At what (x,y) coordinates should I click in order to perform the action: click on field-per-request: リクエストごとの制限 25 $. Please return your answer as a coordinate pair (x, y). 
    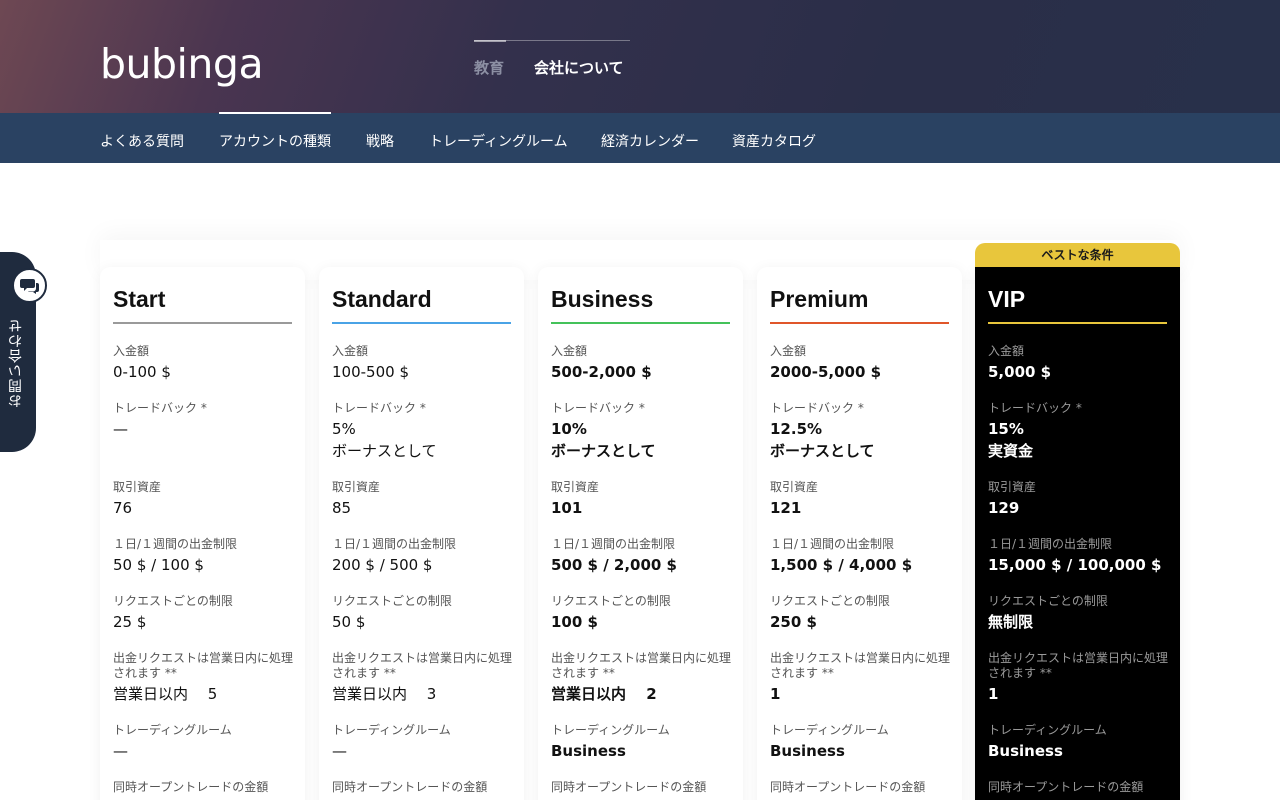
    Looking at the image, I should click on (204, 613).